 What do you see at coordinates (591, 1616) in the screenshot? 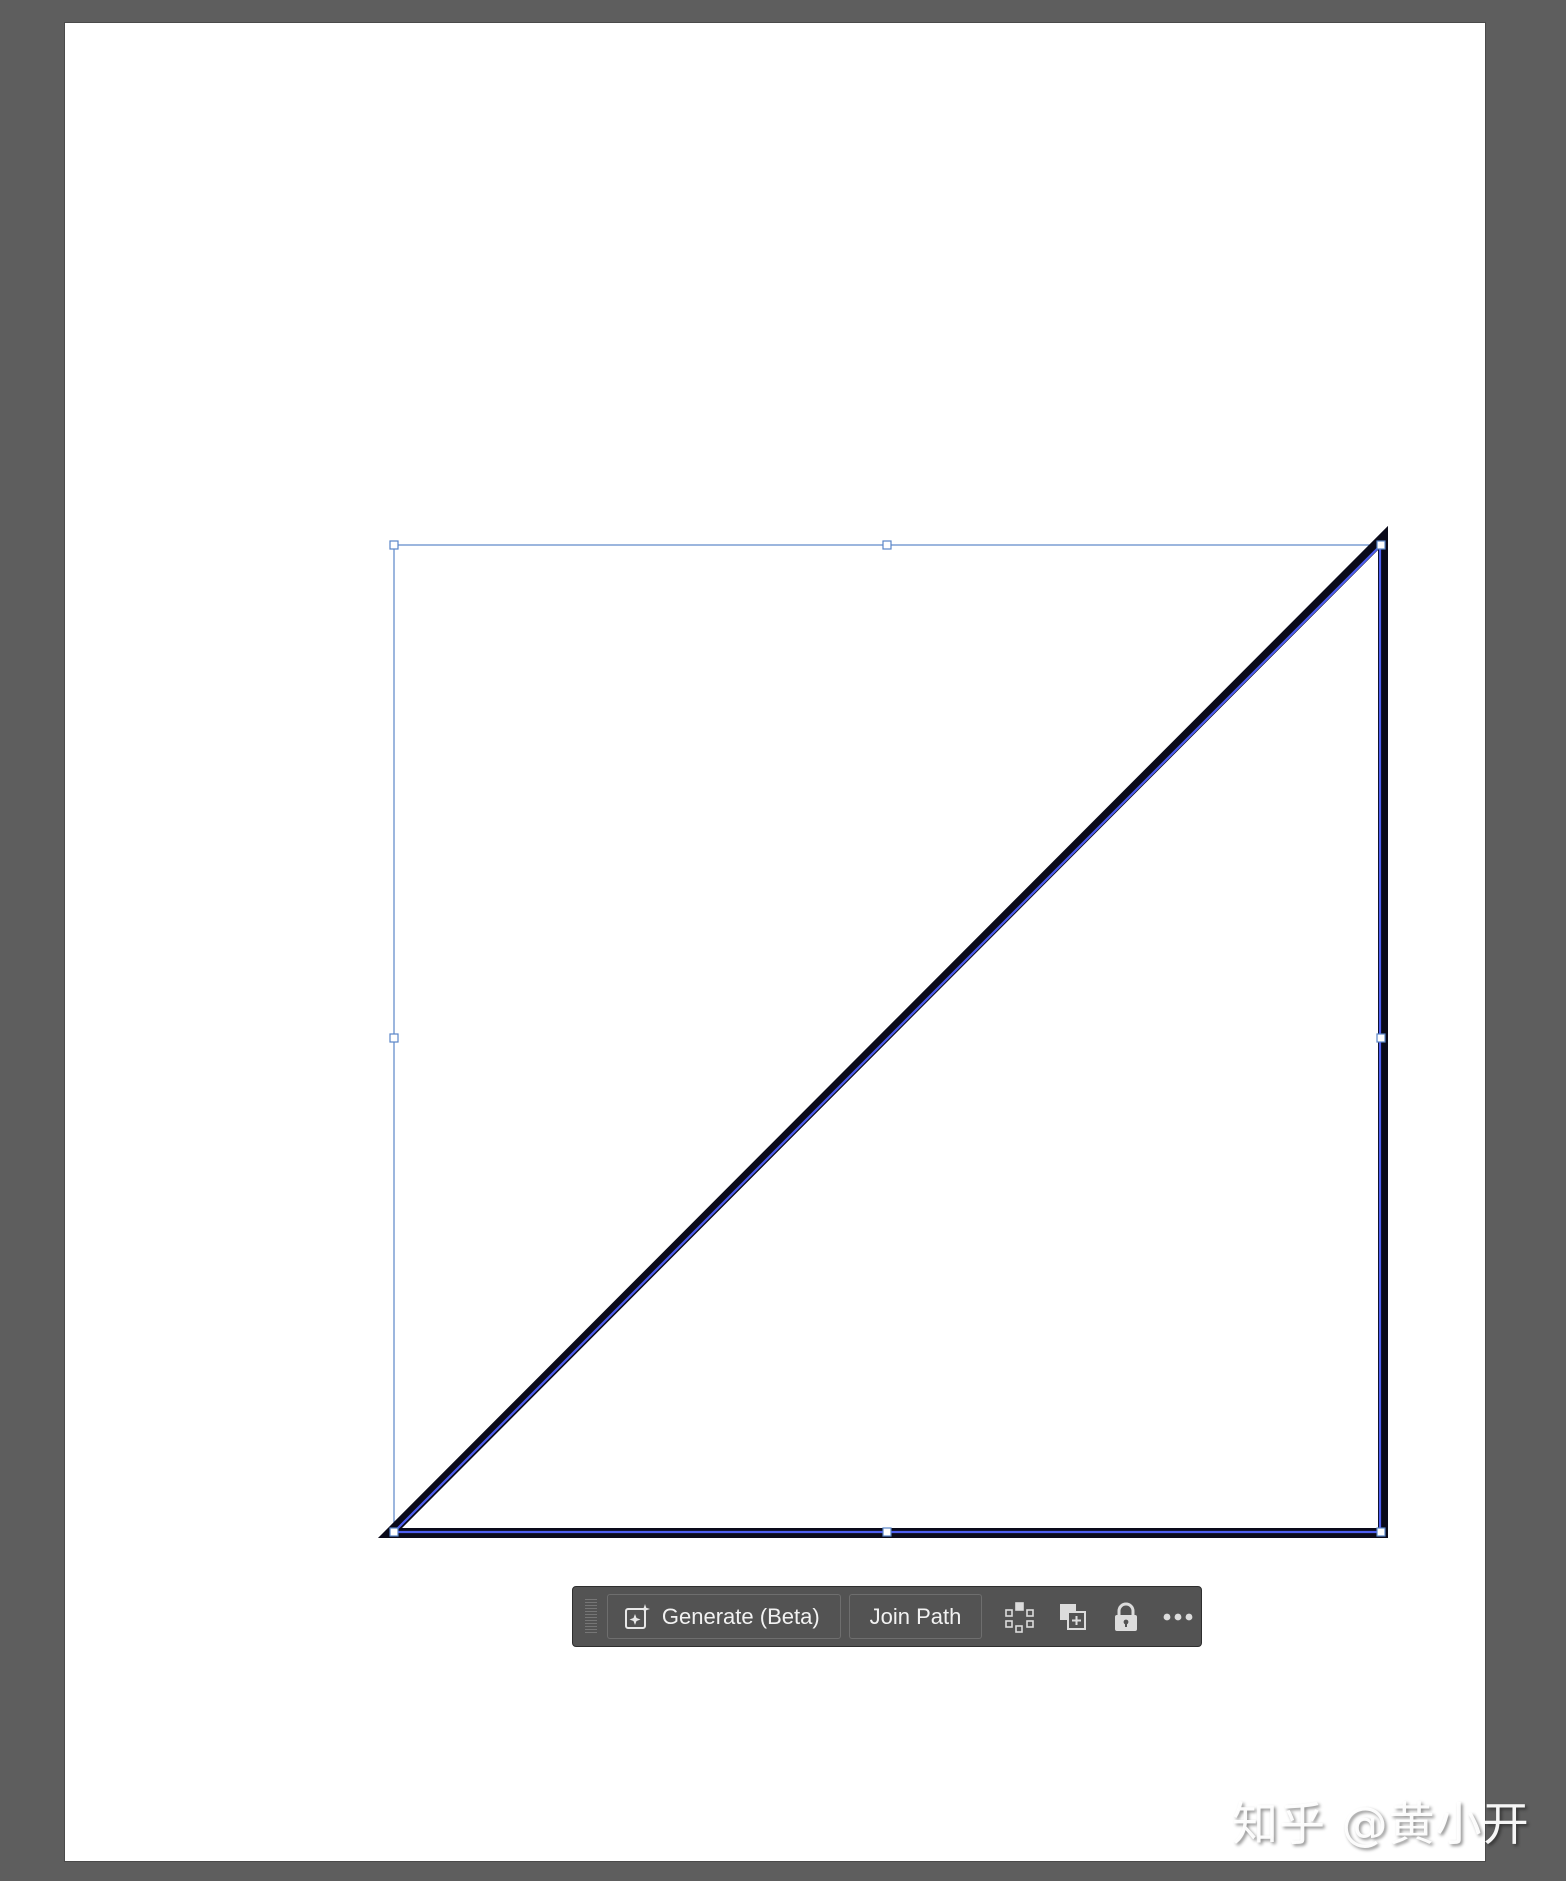
I see `drag-grip-handle` at bounding box center [591, 1616].